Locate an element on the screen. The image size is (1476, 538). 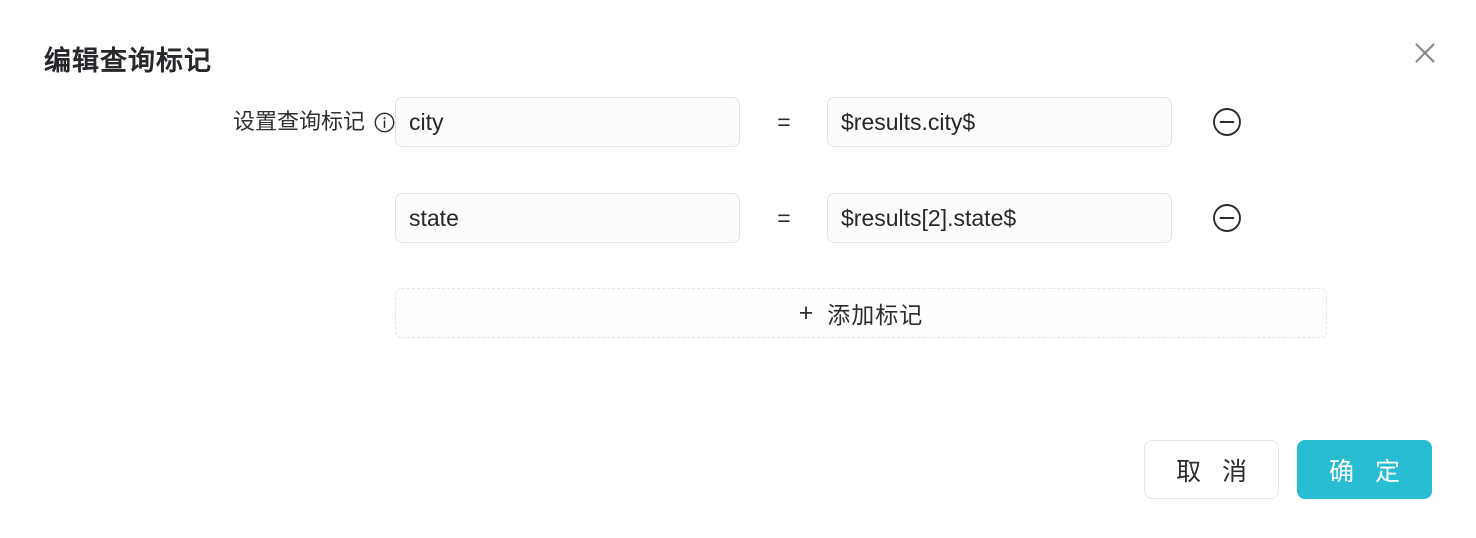
close-icon is located at coordinates (1425, 53).